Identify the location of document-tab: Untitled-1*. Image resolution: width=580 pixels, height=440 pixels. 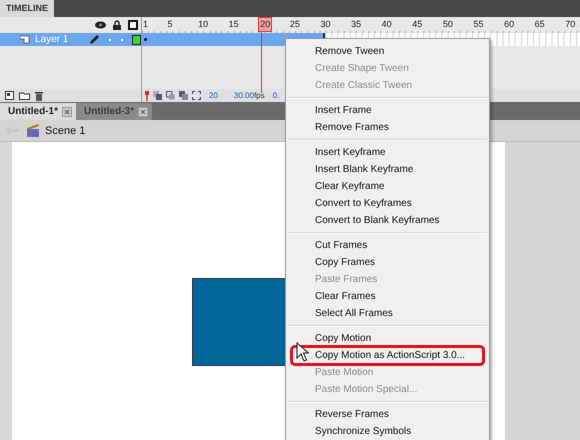
(38, 111).